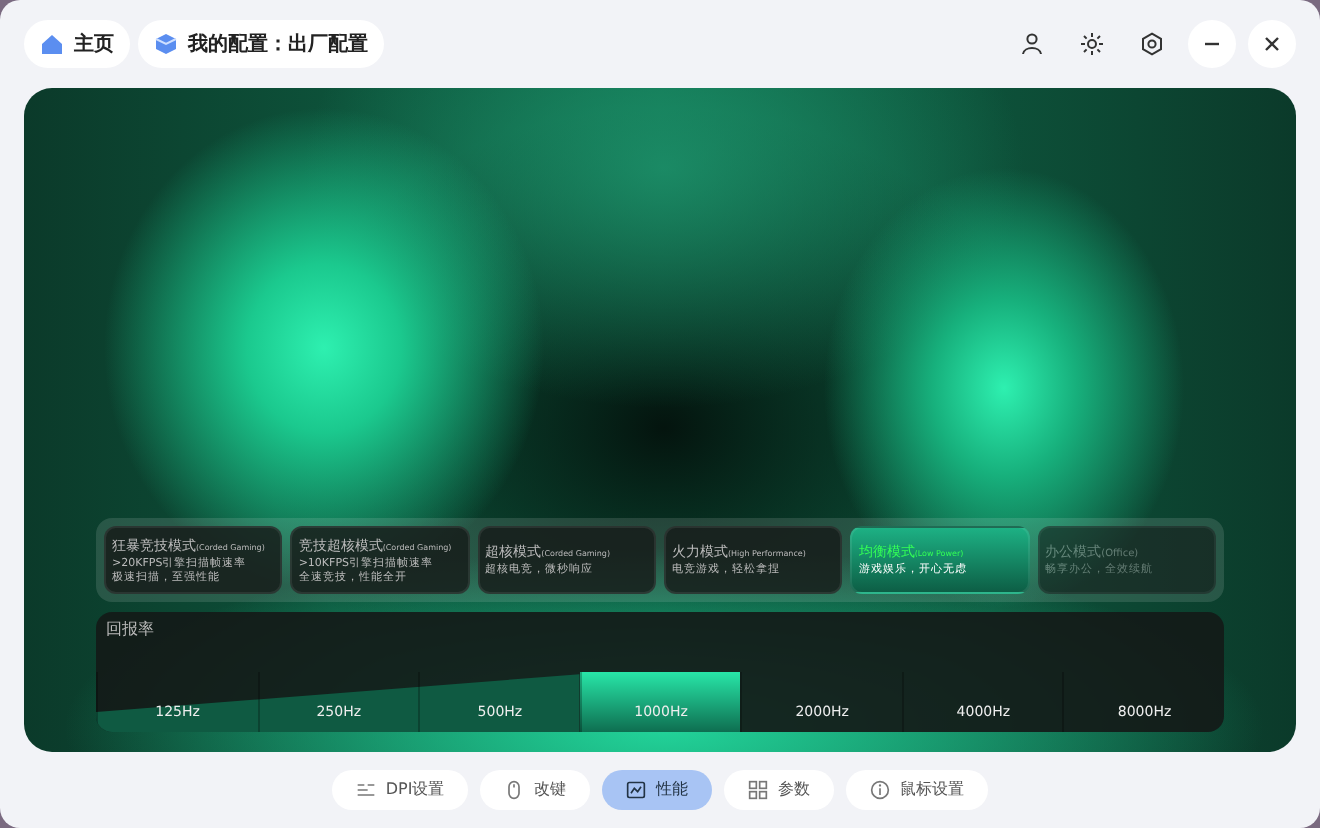 The width and height of the screenshot is (1320, 828). I want to click on breadcrumb-button: 主页, so click(77, 44).